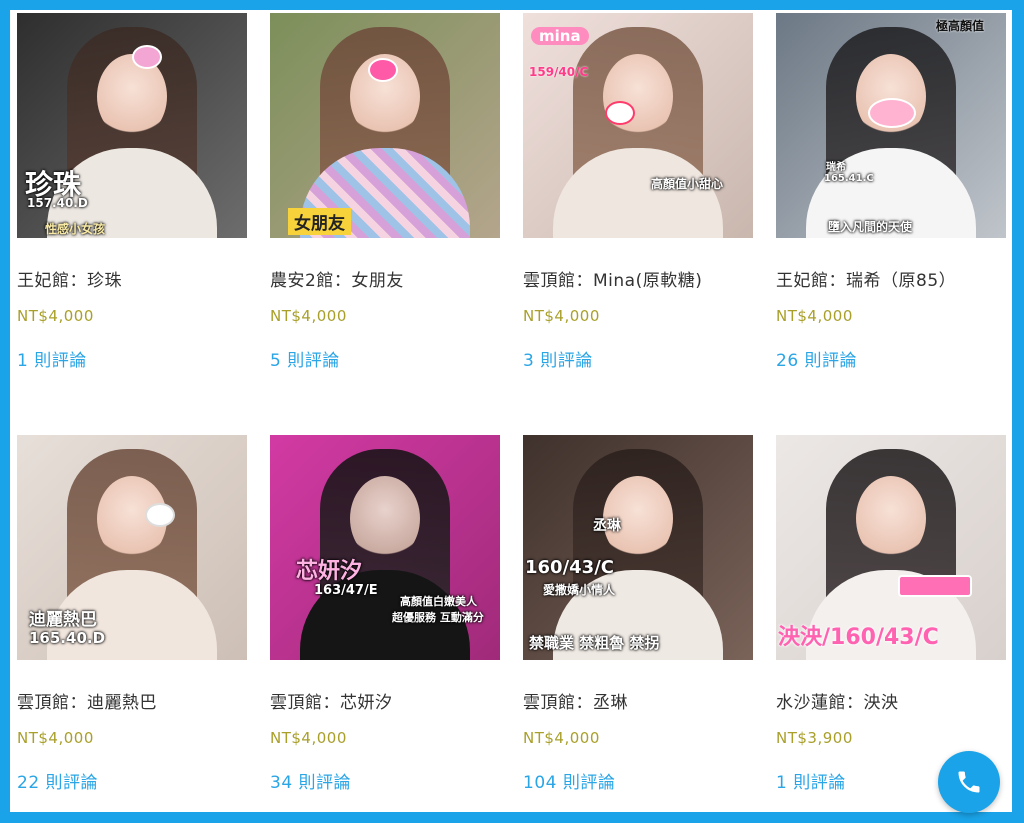  What do you see at coordinates (67, 638) in the screenshot?
I see `image-caption: 165.40.D` at bounding box center [67, 638].